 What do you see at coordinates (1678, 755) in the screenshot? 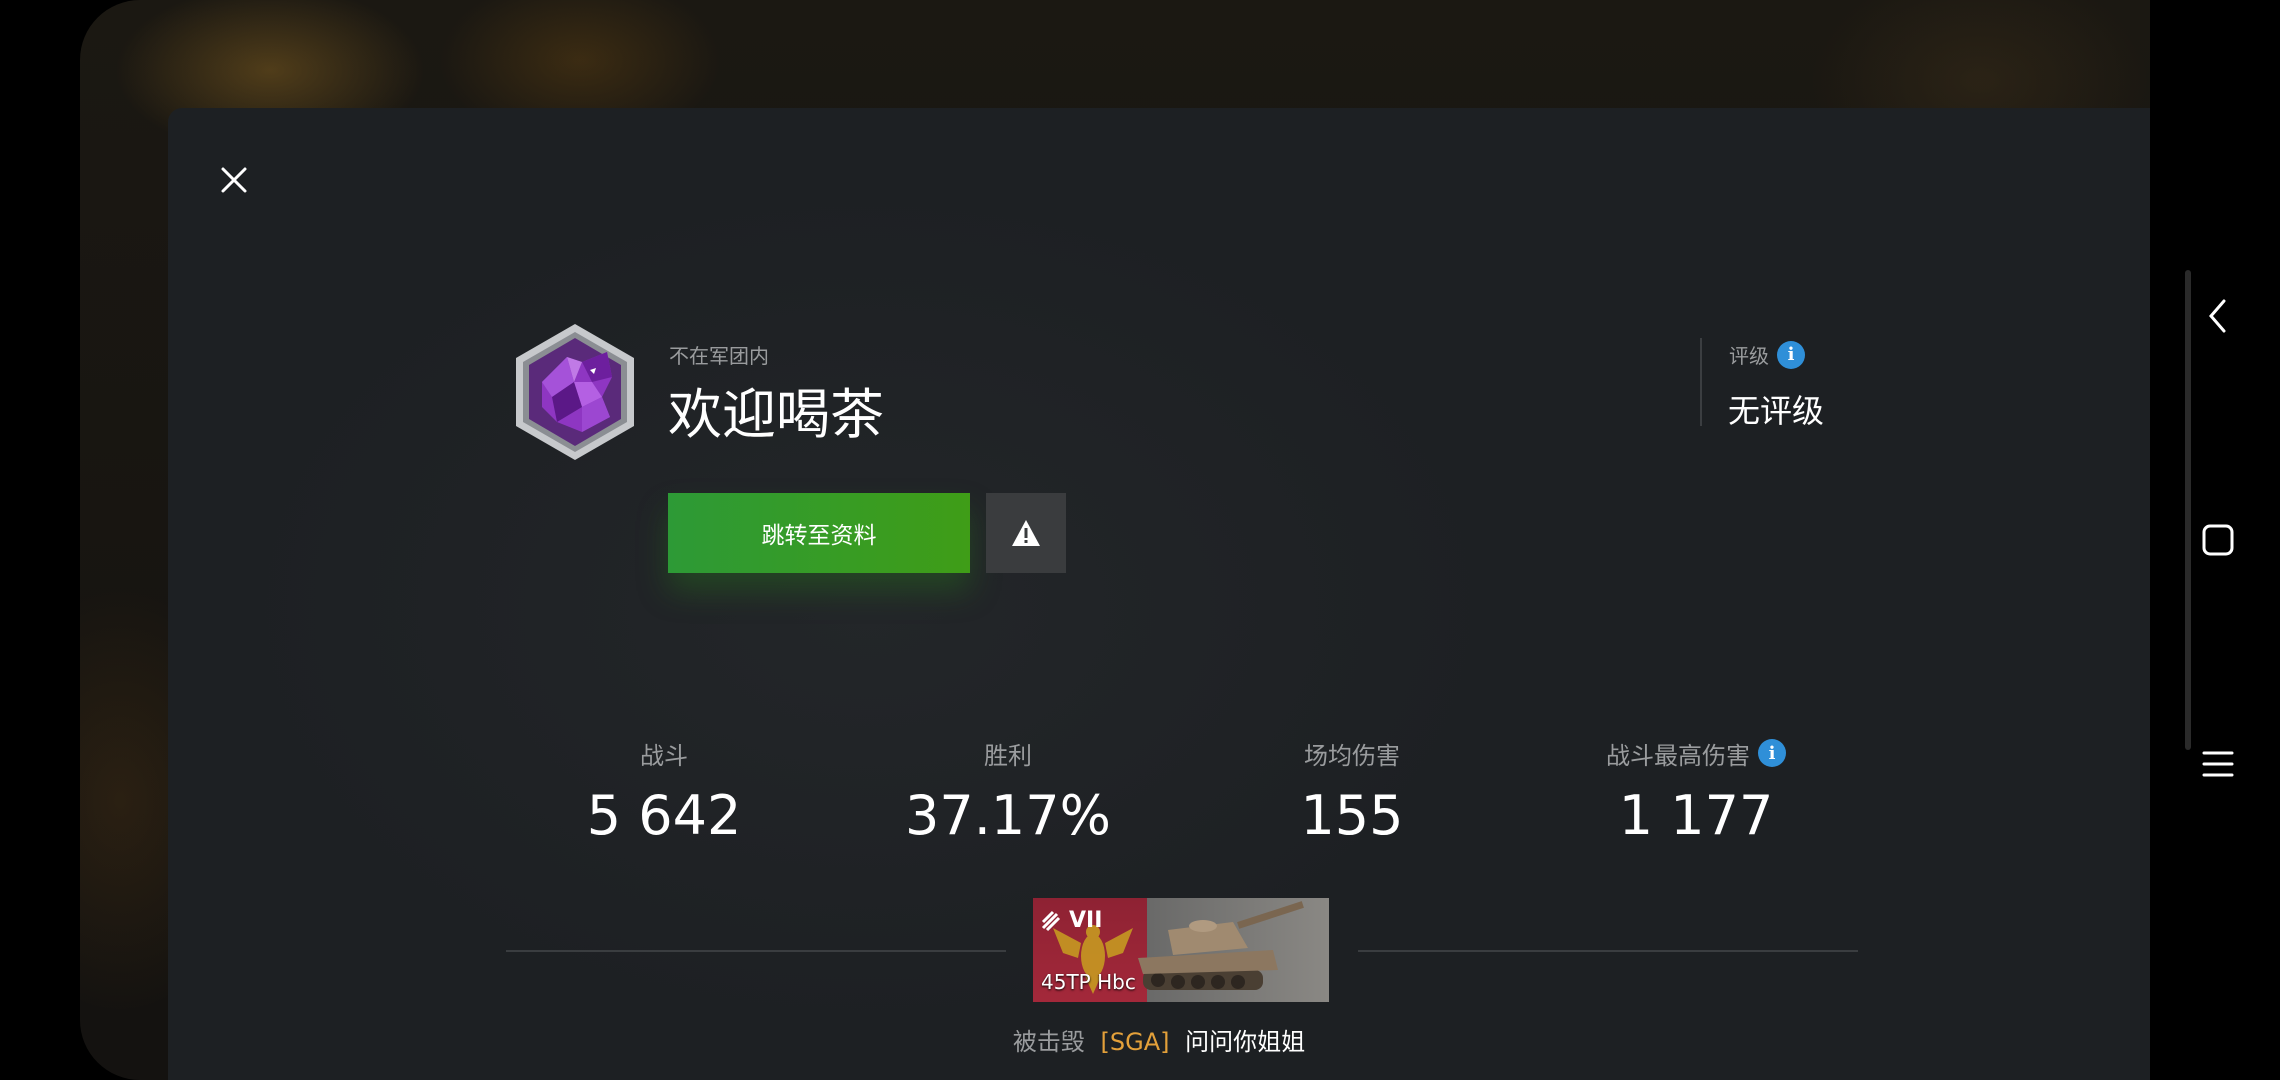
I see `stat-label: 战斗最高伤害` at bounding box center [1678, 755].